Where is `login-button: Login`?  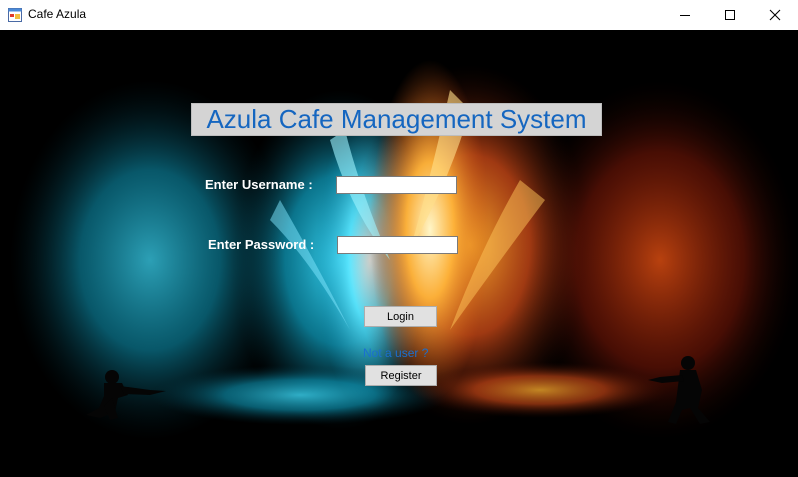
login-button: Login is located at coordinates (400, 316).